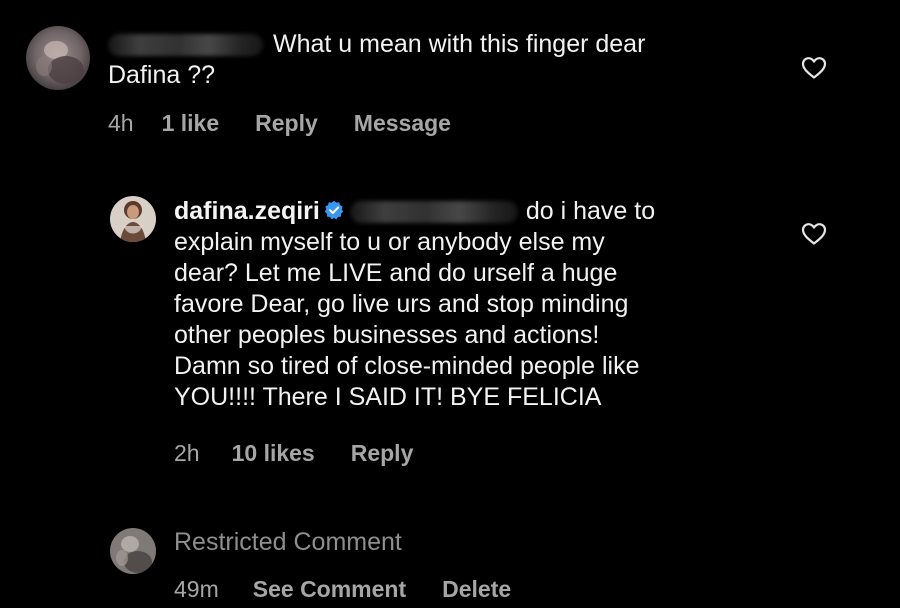 This screenshot has width=900, height=608. What do you see at coordinates (58, 58) in the screenshot?
I see `commenter-avatar` at bounding box center [58, 58].